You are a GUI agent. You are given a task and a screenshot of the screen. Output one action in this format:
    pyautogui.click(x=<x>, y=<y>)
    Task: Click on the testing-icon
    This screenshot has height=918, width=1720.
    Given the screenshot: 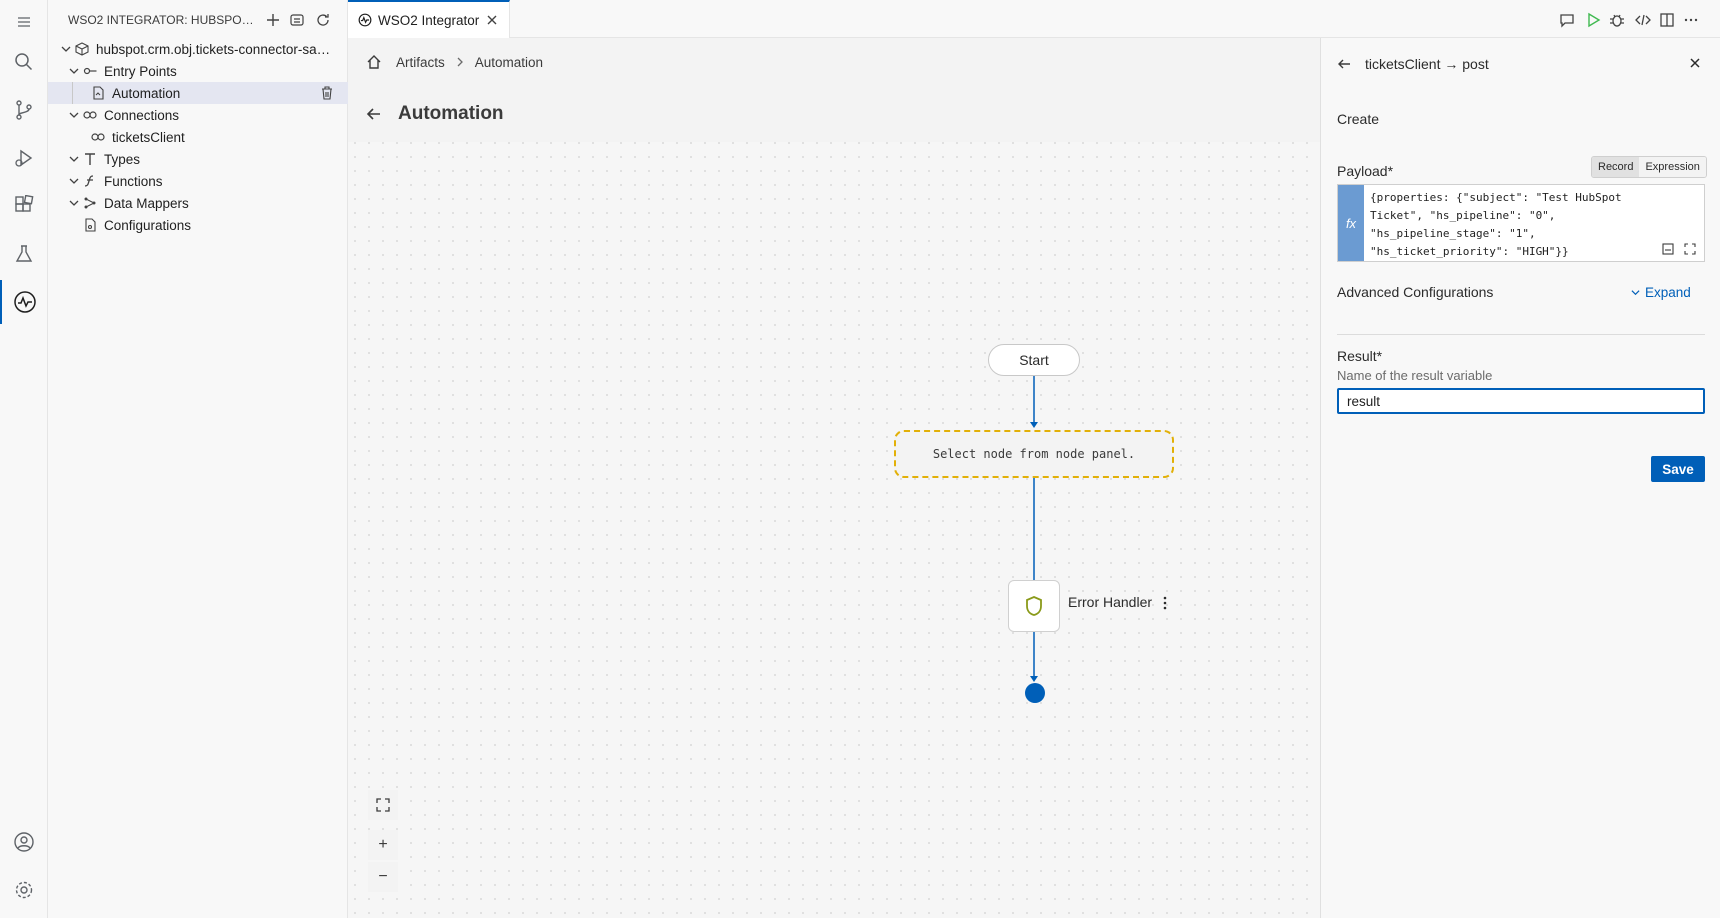 What is the action you would take?
    pyautogui.click(x=24, y=254)
    